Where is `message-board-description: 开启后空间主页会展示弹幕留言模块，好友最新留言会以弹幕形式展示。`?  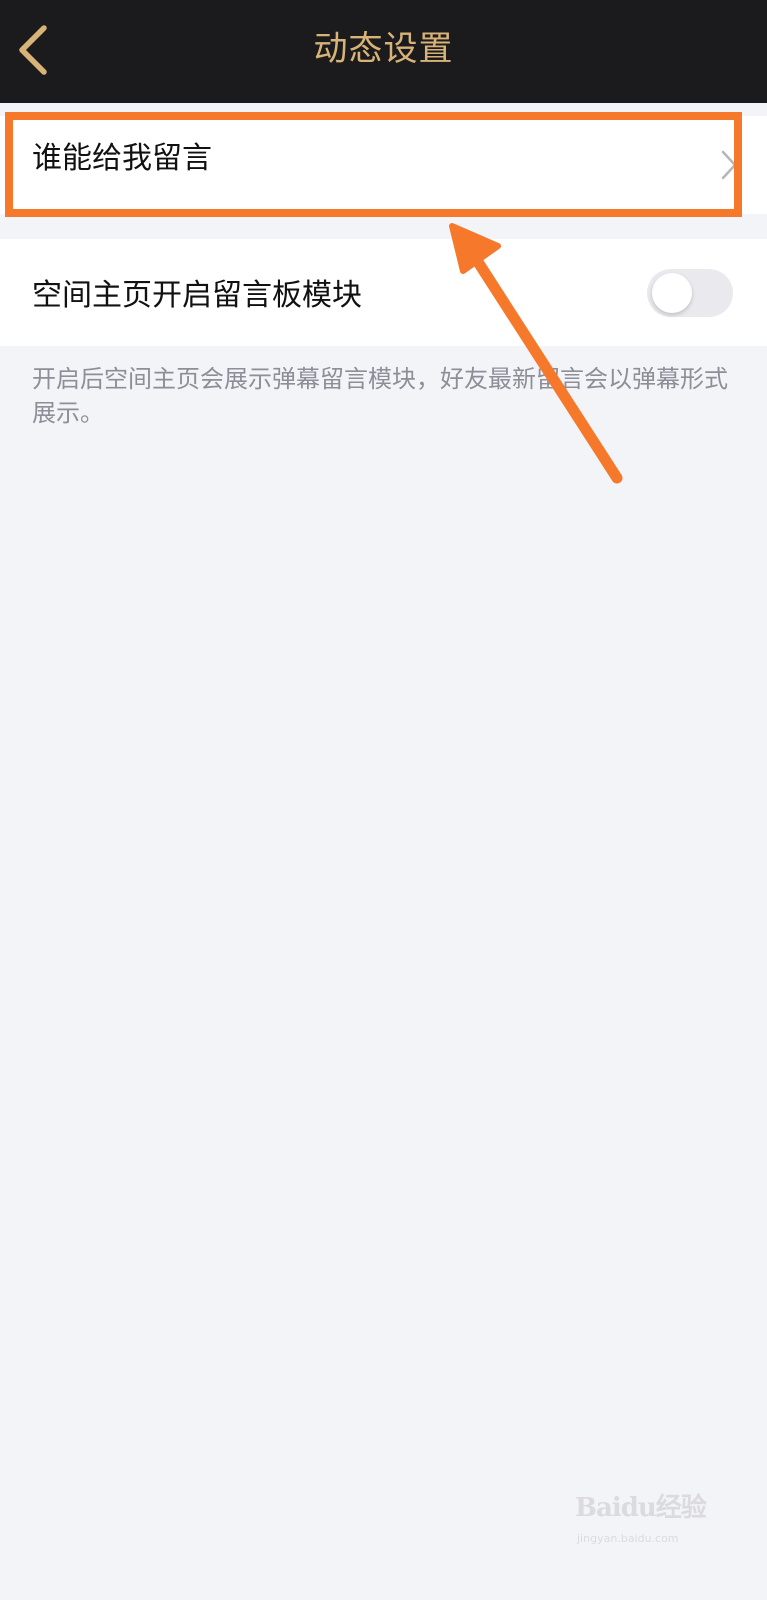 message-board-description: 开启后空间主页会展示弹幕留言模块，好友最新留言会以弹幕形式展示。 is located at coordinates (380, 396).